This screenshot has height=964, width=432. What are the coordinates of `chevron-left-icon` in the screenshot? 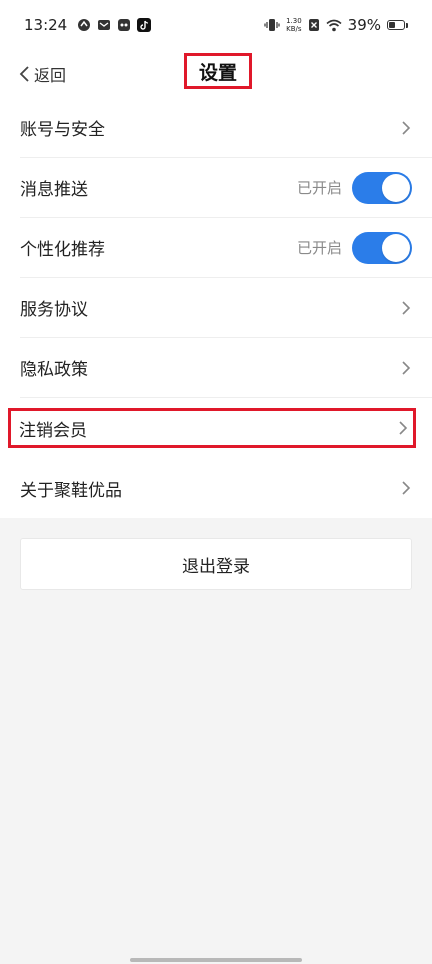 It's located at (24, 74).